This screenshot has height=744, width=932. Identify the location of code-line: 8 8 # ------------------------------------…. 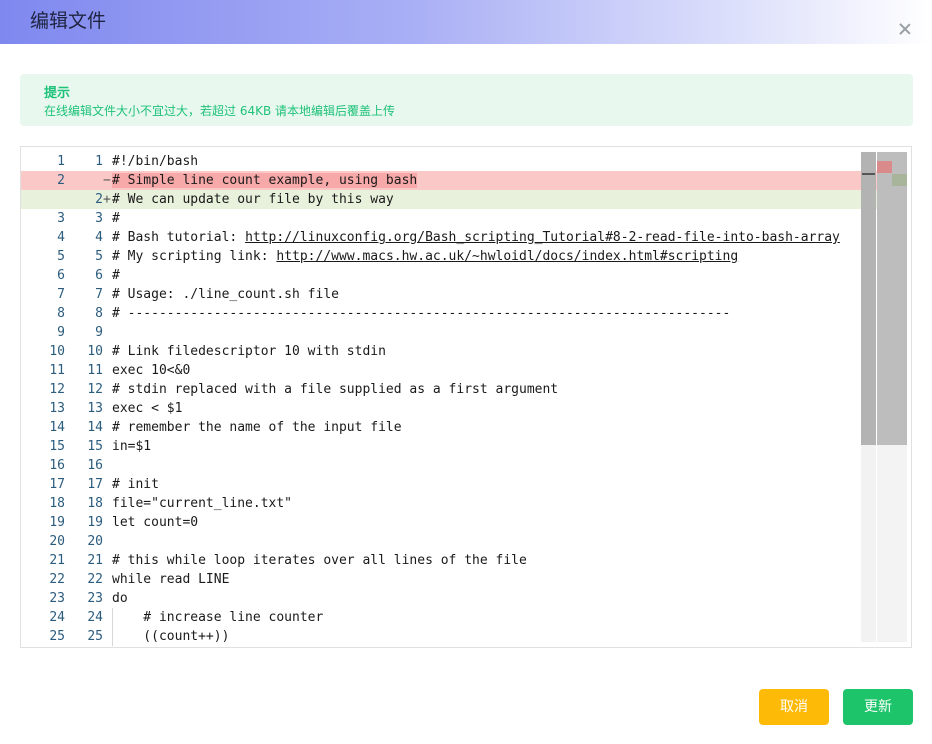
(449, 313).